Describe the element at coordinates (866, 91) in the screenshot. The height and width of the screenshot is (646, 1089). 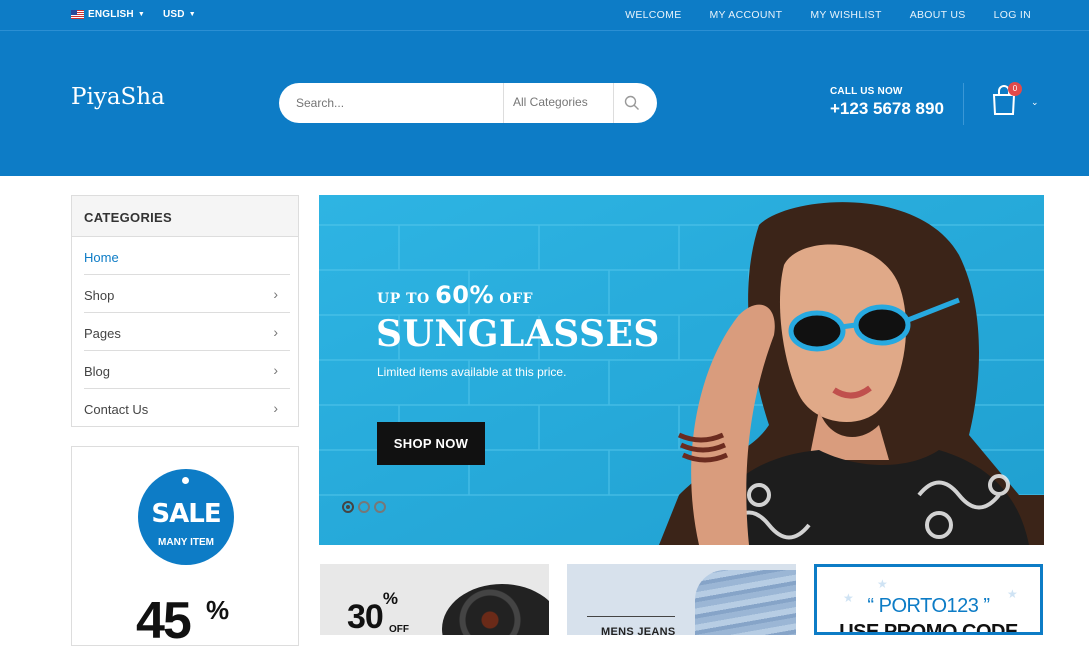
I see `call-label: CALL US NOW` at that location.